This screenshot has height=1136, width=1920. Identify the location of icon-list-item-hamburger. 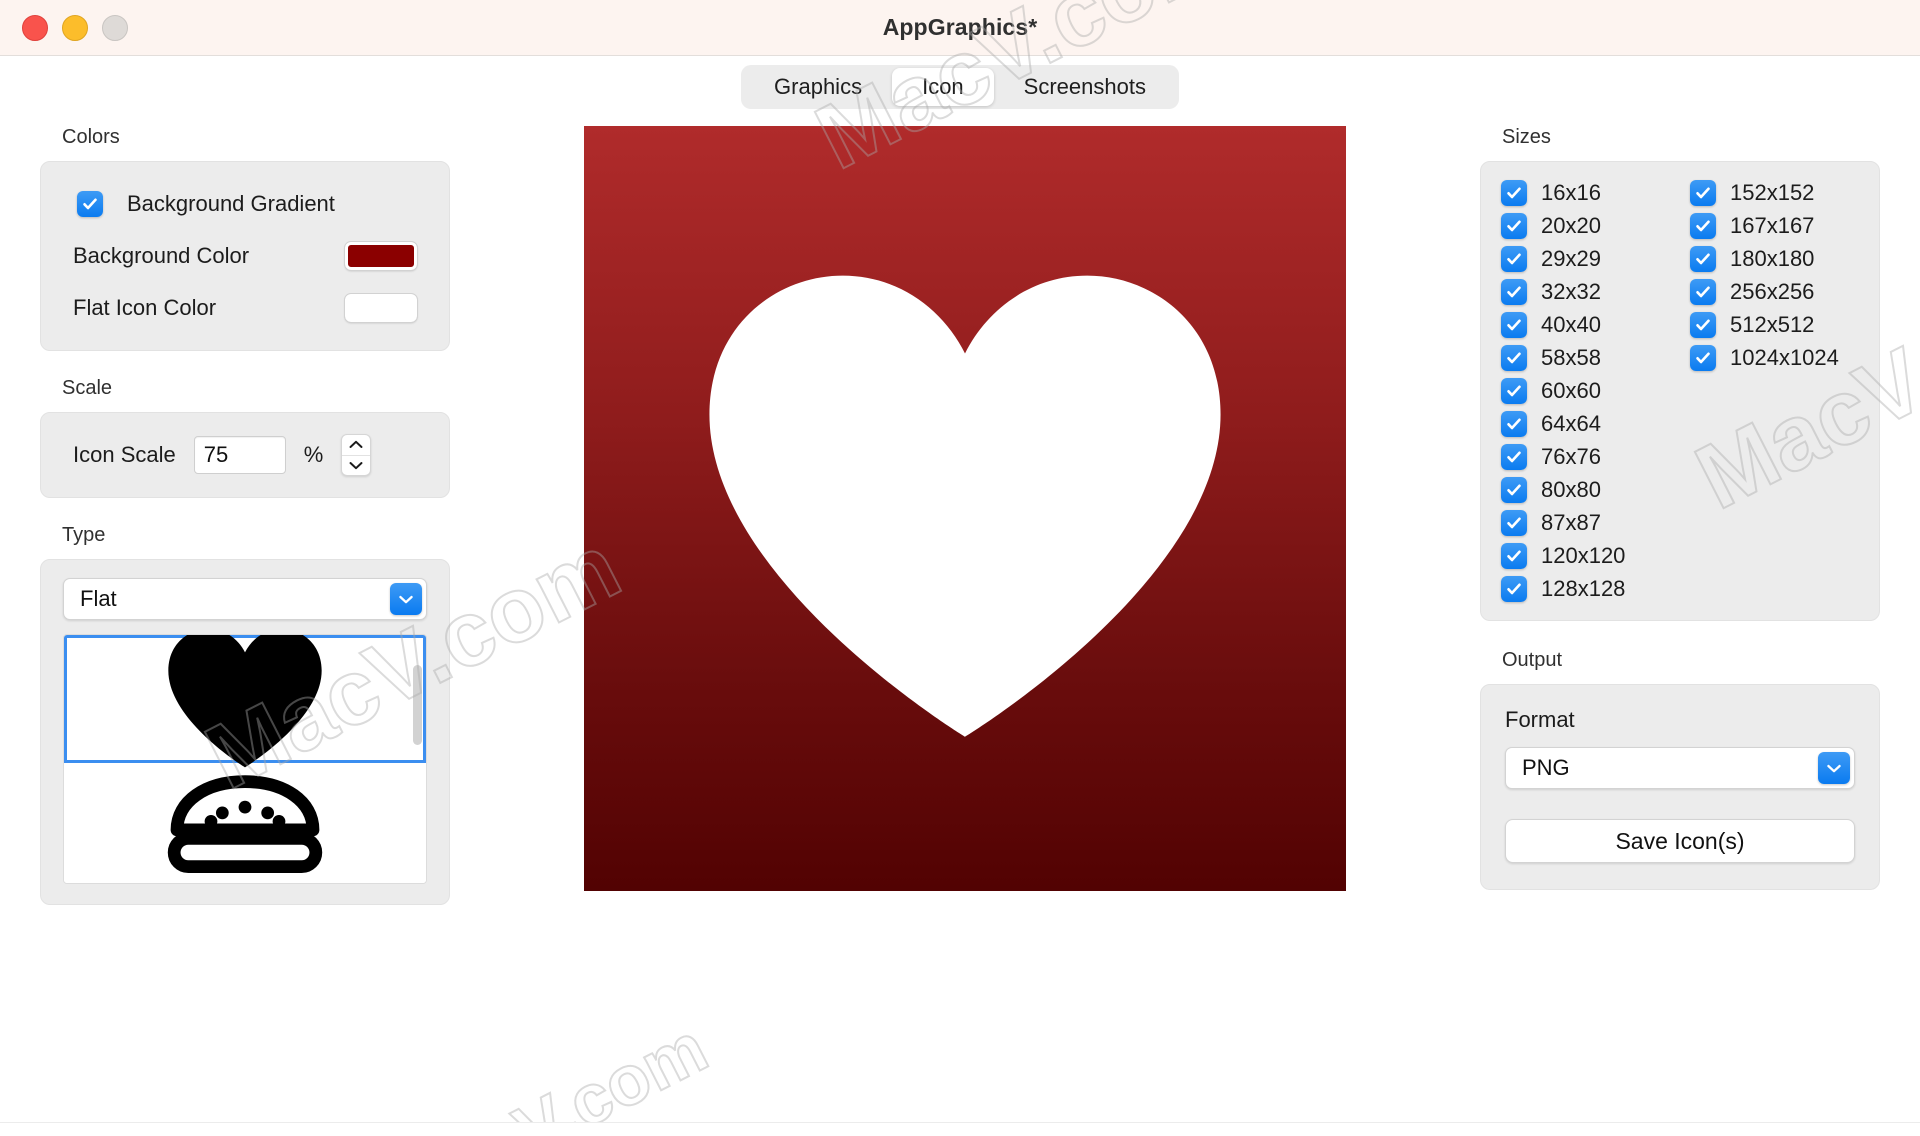
(245, 823).